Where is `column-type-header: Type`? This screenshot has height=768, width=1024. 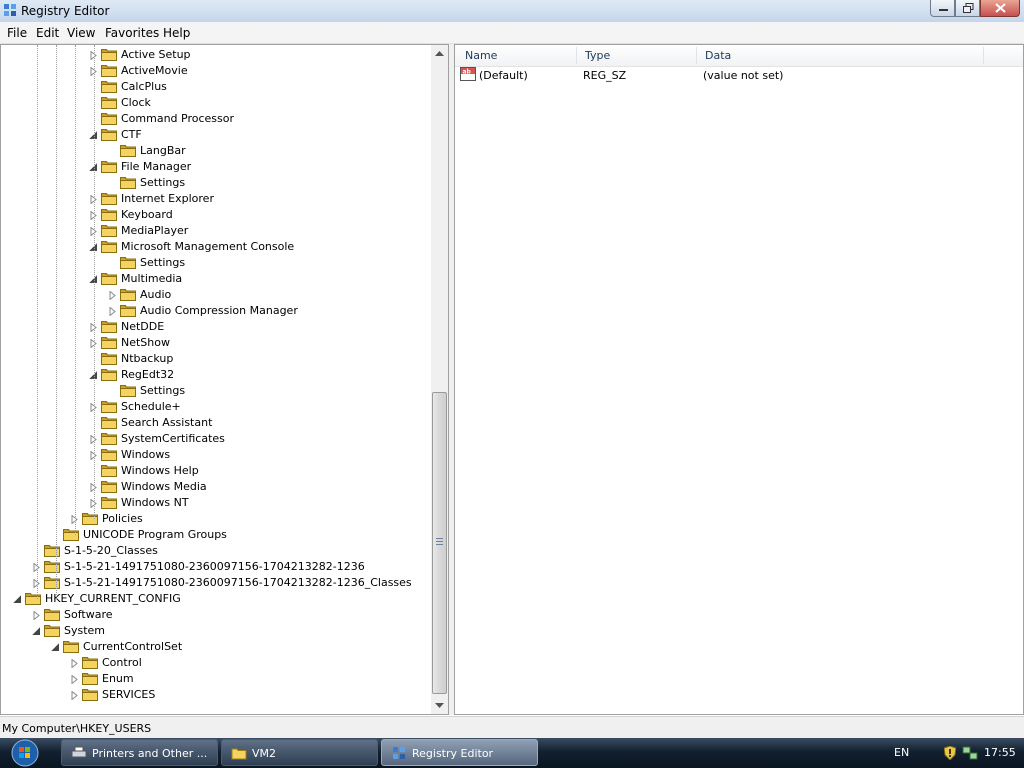 column-type-header: Type is located at coordinates (597, 55).